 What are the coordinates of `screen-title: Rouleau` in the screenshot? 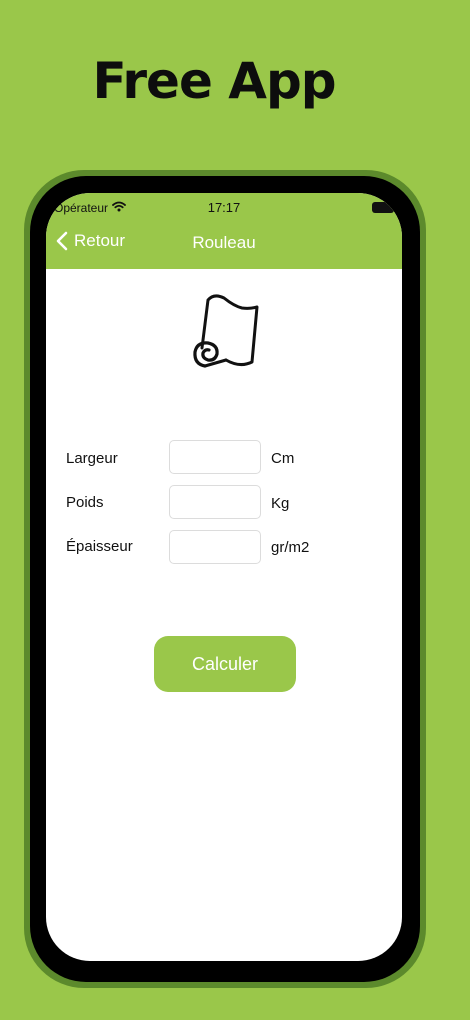 It's located at (224, 242).